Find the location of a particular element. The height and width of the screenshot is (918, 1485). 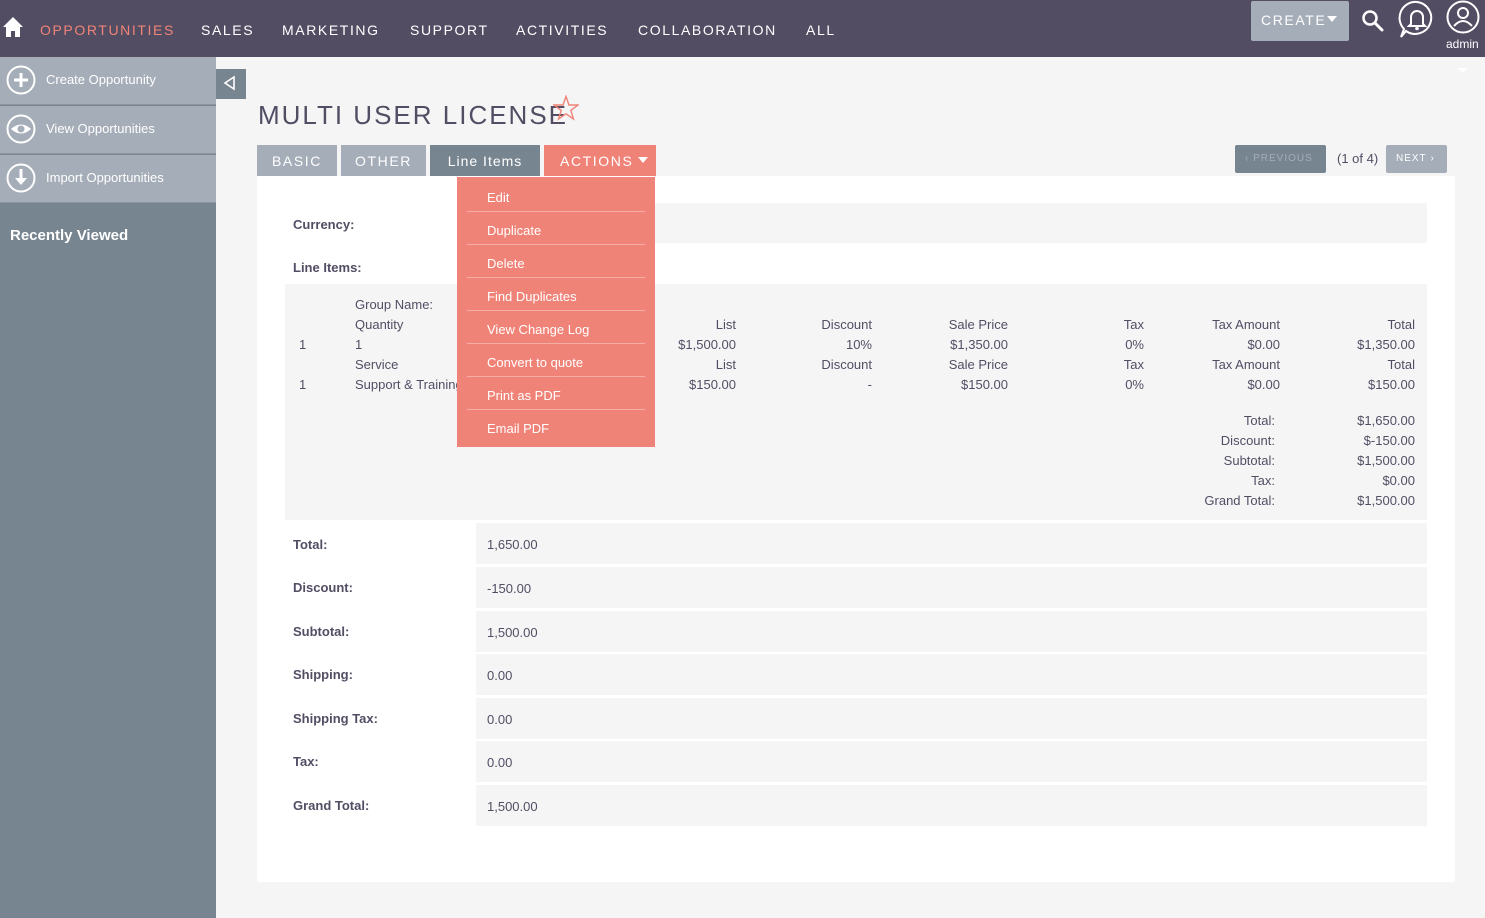

tab-basic: BASIC is located at coordinates (297, 160).